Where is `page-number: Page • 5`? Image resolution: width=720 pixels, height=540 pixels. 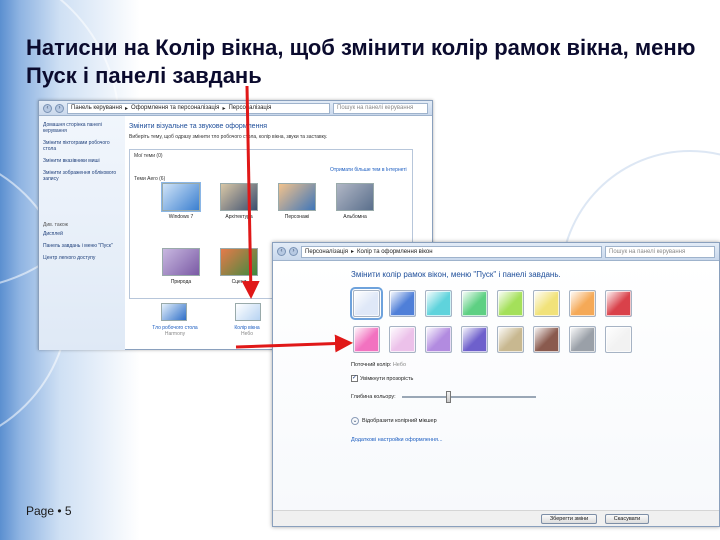 page-number: Page • 5 is located at coordinates (49, 511).